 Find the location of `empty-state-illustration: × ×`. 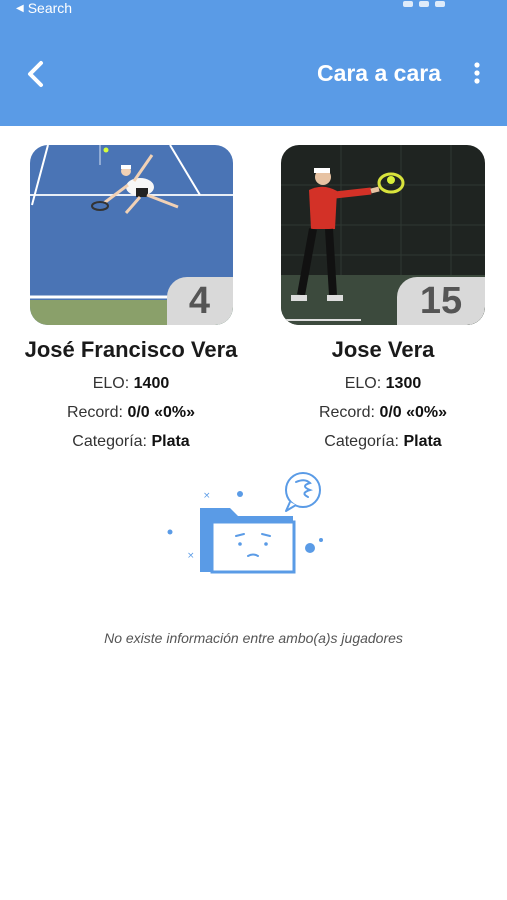

empty-state-illustration: × × is located at coordinates (247, 525).